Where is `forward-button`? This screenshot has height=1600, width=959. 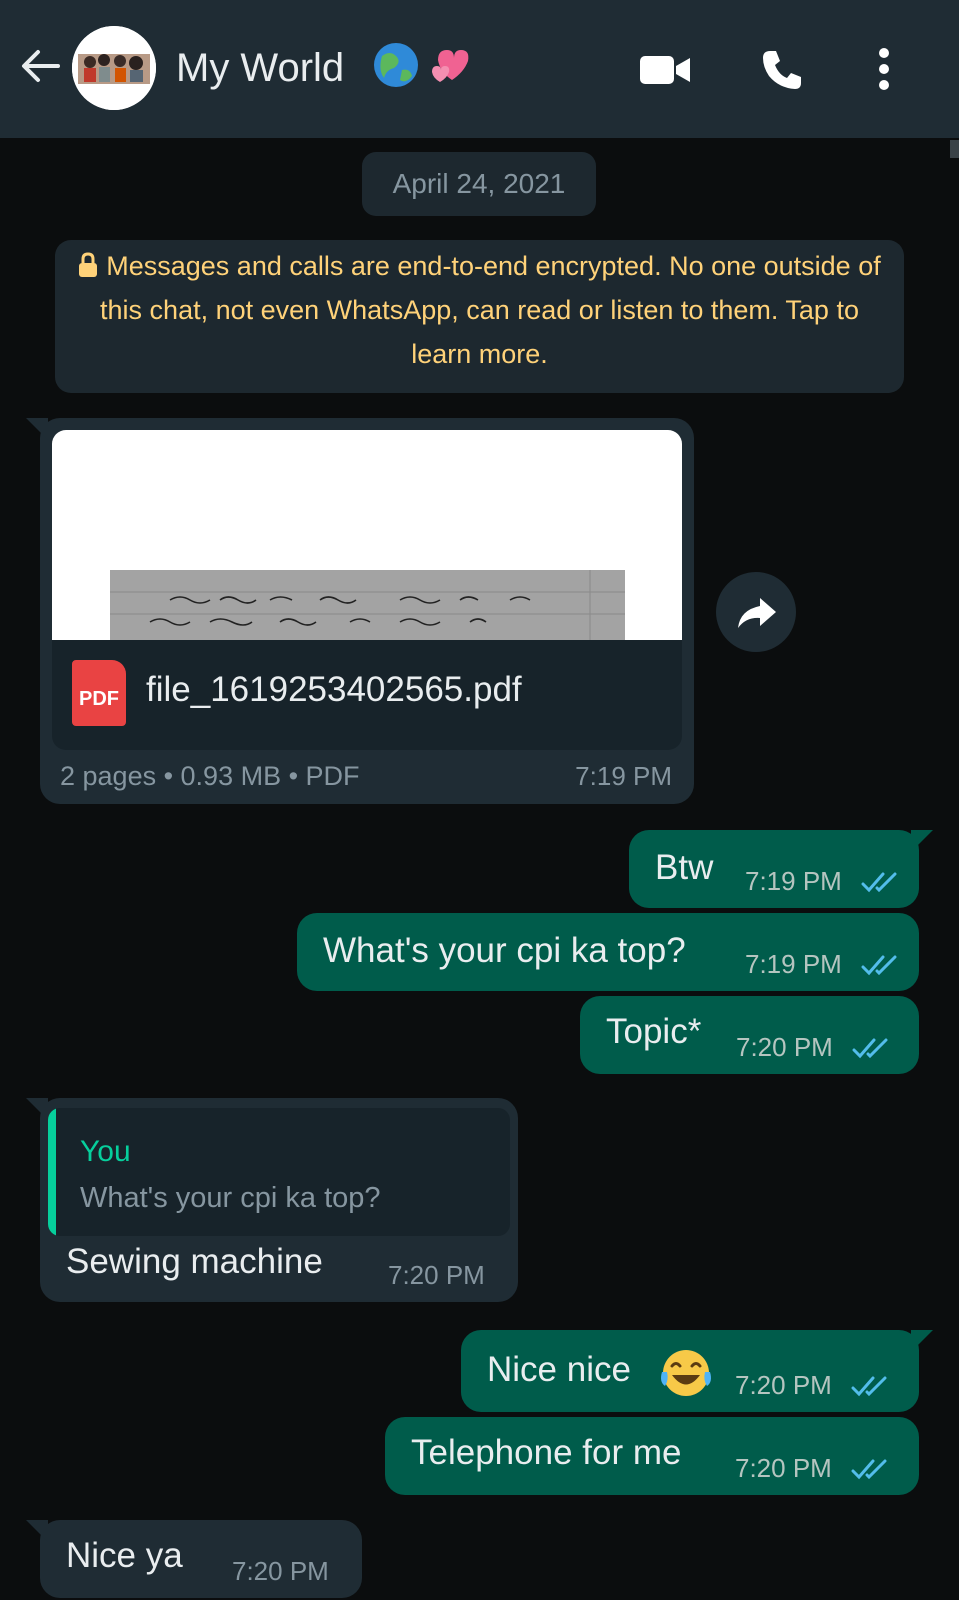
forward-button is located at coordinates (756, 612).